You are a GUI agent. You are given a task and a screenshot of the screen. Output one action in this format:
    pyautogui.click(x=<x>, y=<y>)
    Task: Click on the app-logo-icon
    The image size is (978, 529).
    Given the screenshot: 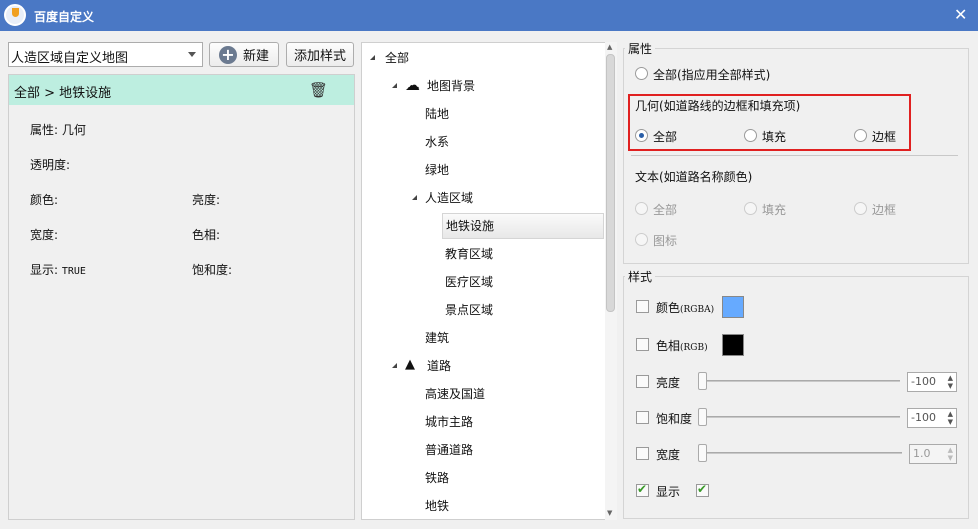 What is the action you would take?
    pyautogui.click(x=15, y=15)
    